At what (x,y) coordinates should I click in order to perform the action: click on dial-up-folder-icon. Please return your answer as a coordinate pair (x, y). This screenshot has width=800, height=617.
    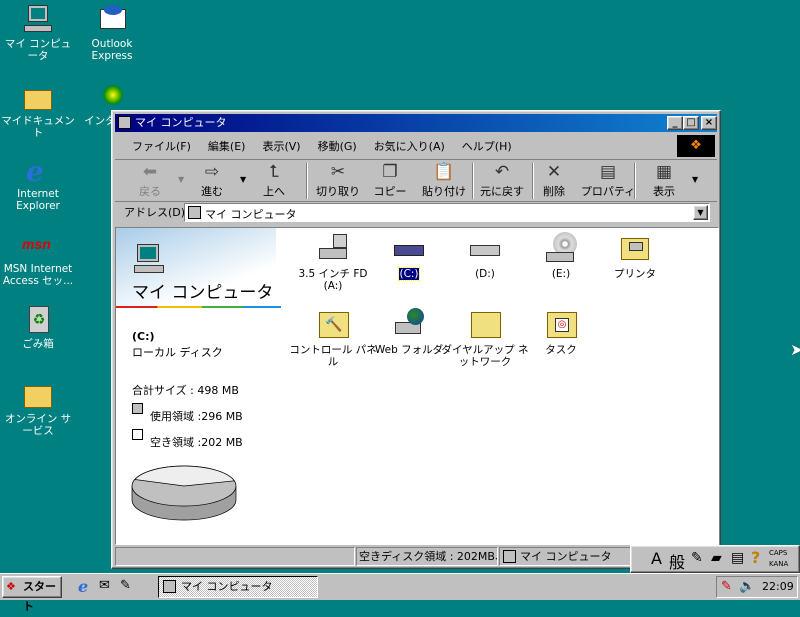
    Looking at the image, I should click on (485, 324).